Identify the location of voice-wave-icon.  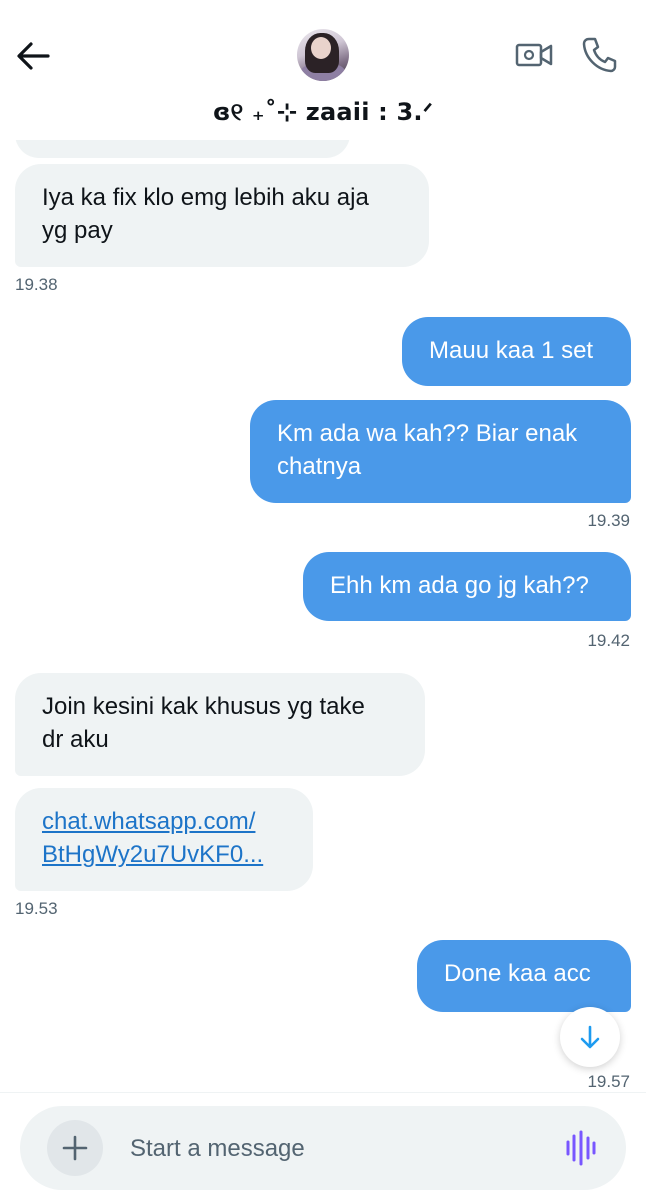
(581, 1148).